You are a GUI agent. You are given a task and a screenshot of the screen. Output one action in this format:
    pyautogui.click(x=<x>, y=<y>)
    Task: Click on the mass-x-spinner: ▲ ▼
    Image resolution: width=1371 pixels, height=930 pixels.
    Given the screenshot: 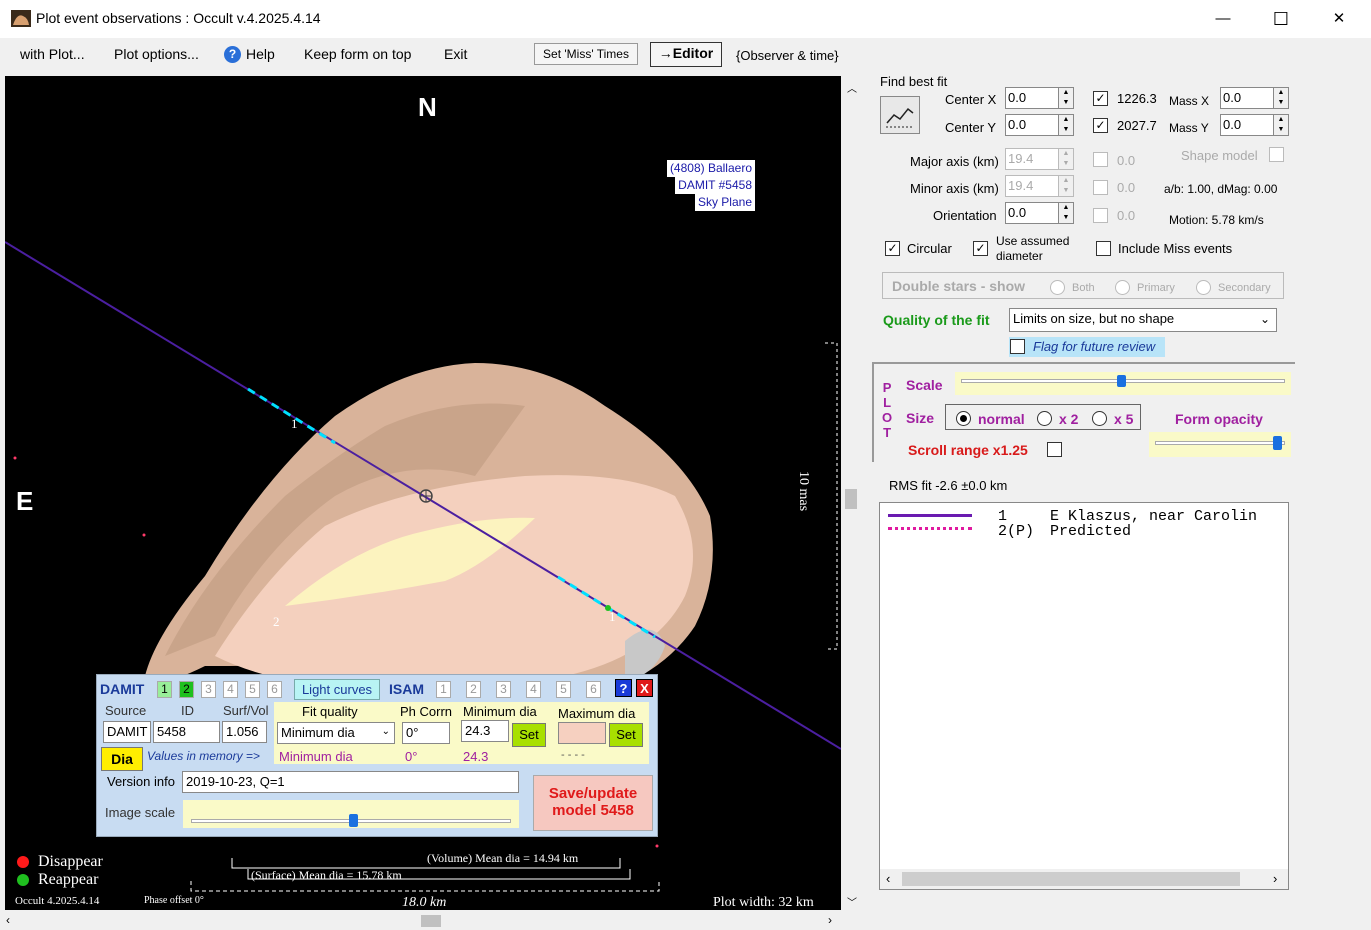 What is the action you would take?
    pyautogui.click(x=1281, y=98)
    